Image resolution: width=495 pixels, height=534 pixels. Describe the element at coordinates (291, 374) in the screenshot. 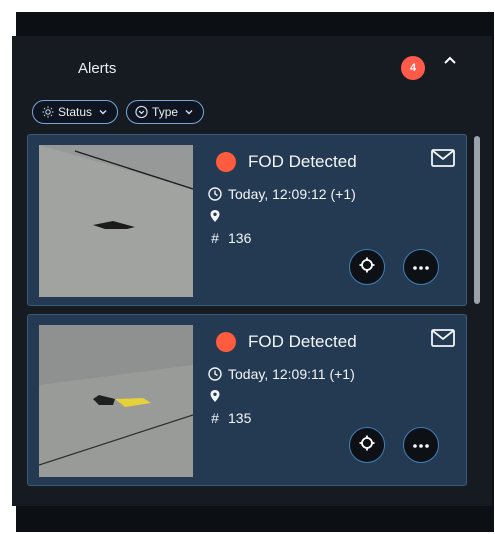

I see `alert-time: Today, 12:09:11 (+1)` at that location.